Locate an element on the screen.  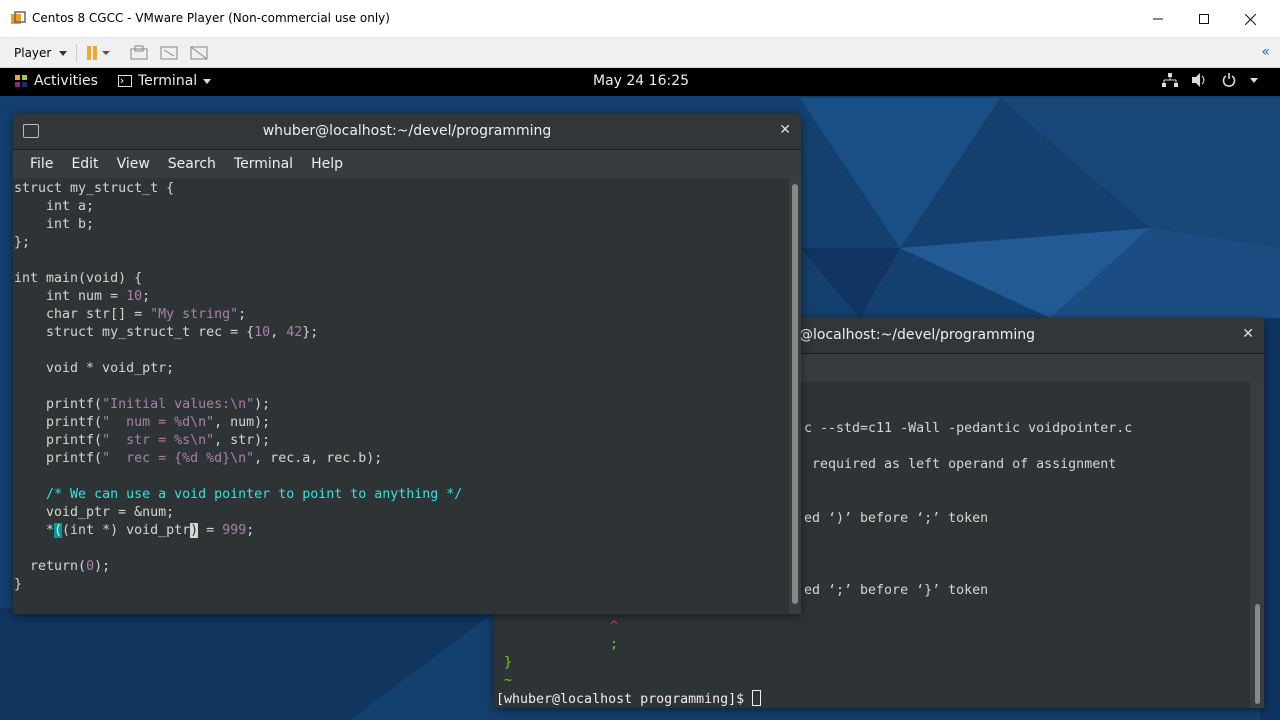
minimize-icon is located at coordinates (1158, 19).